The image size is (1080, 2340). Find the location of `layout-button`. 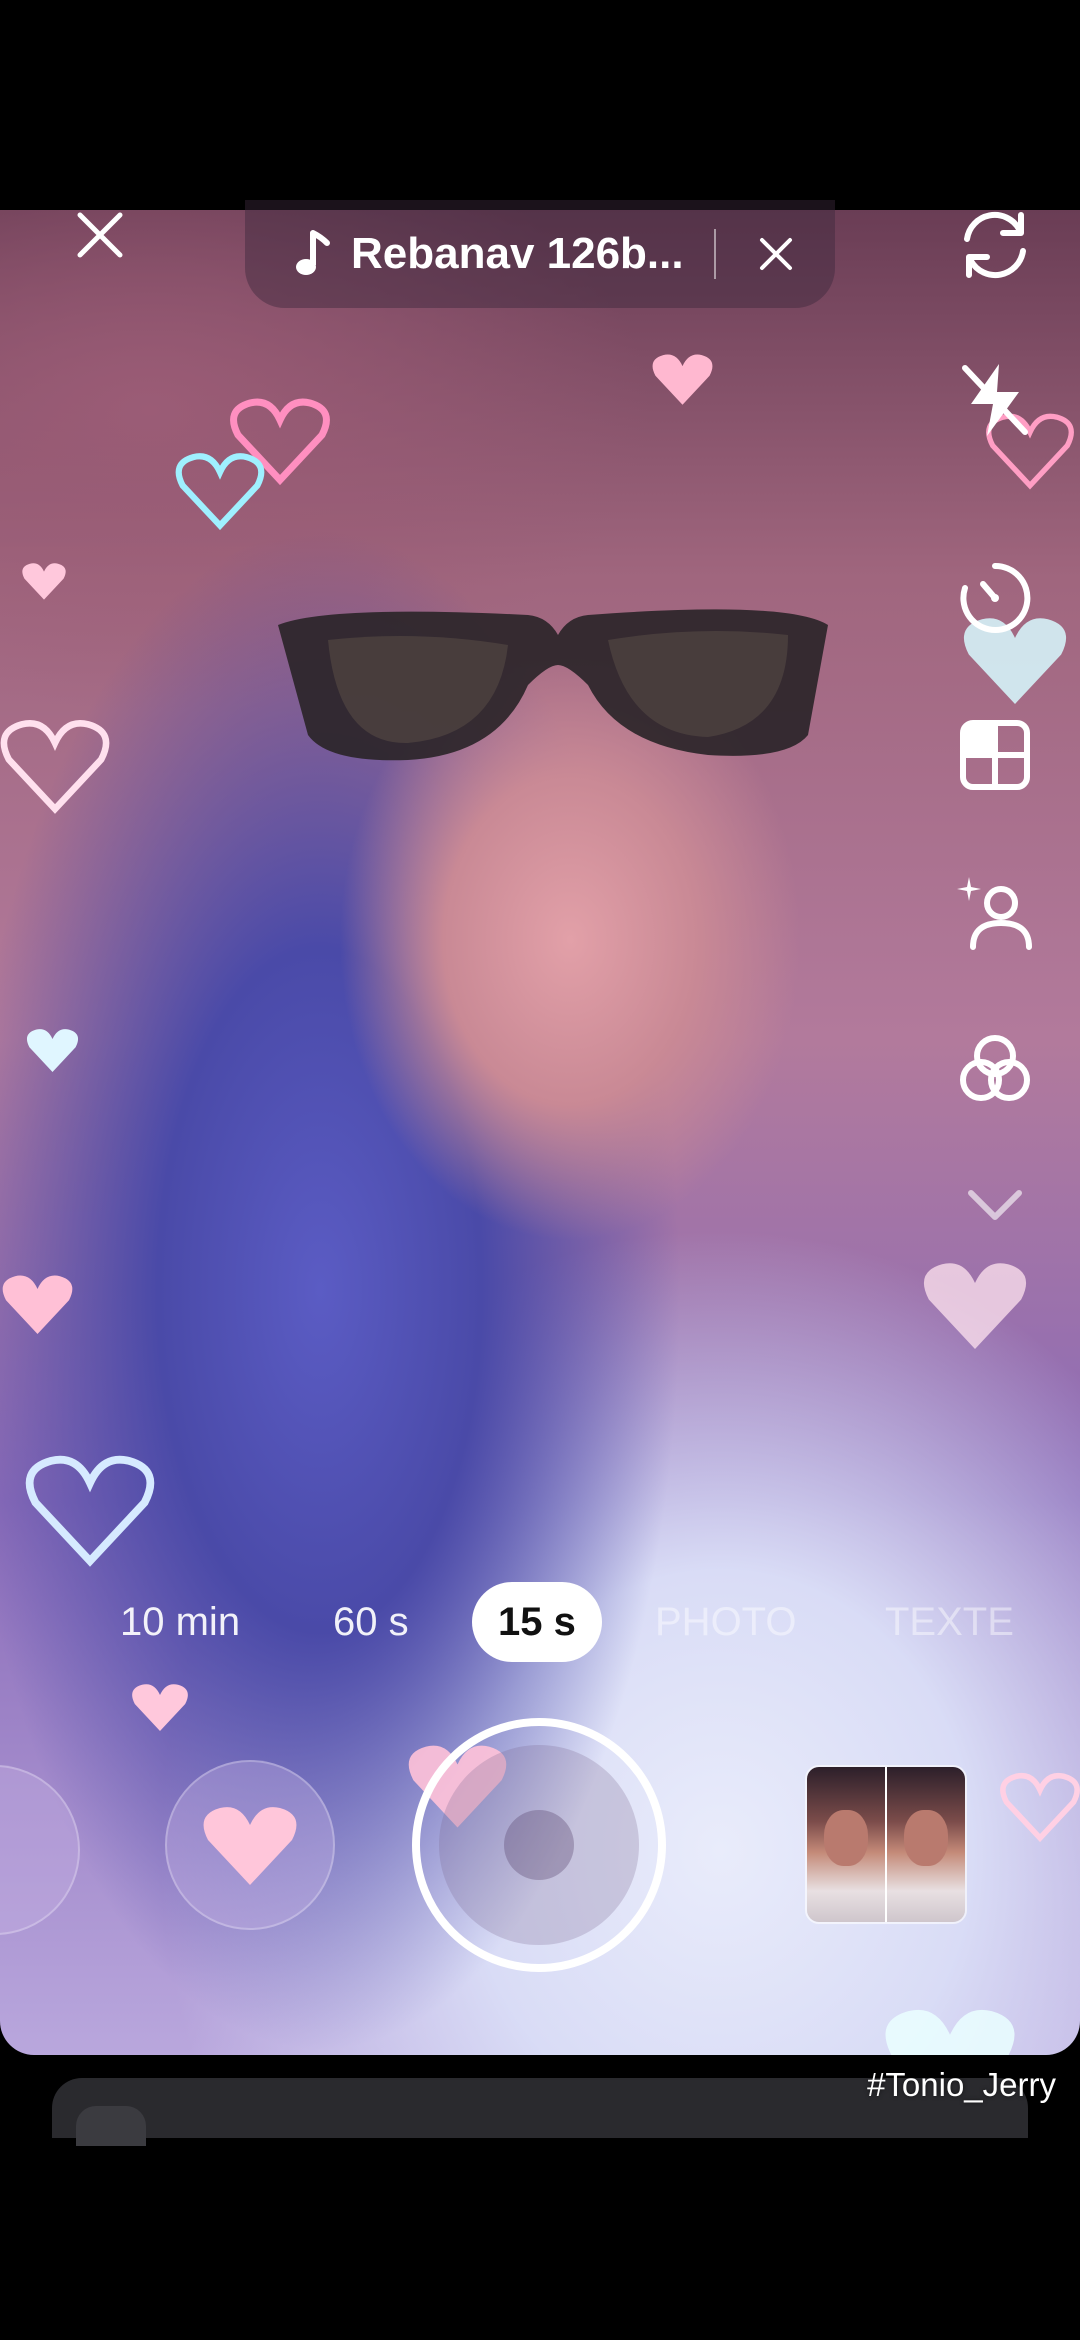

layout-button is located at coordinates (995, 755).